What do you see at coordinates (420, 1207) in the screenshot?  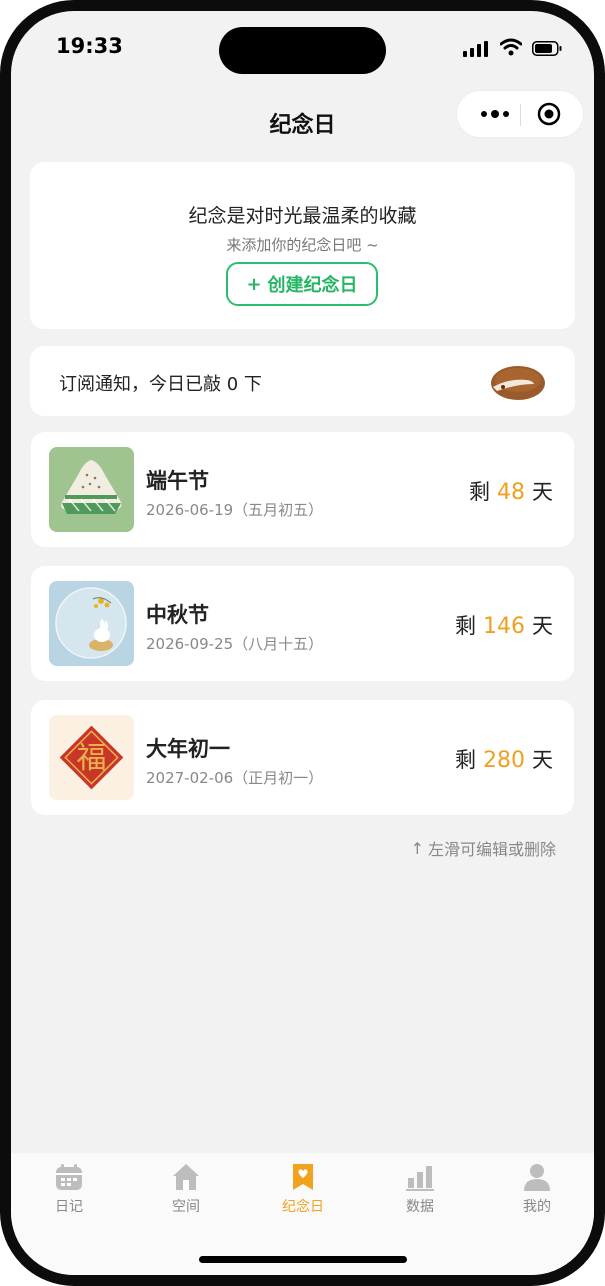 I see `tab-label: 数据` at bounding box center [420, 1207].